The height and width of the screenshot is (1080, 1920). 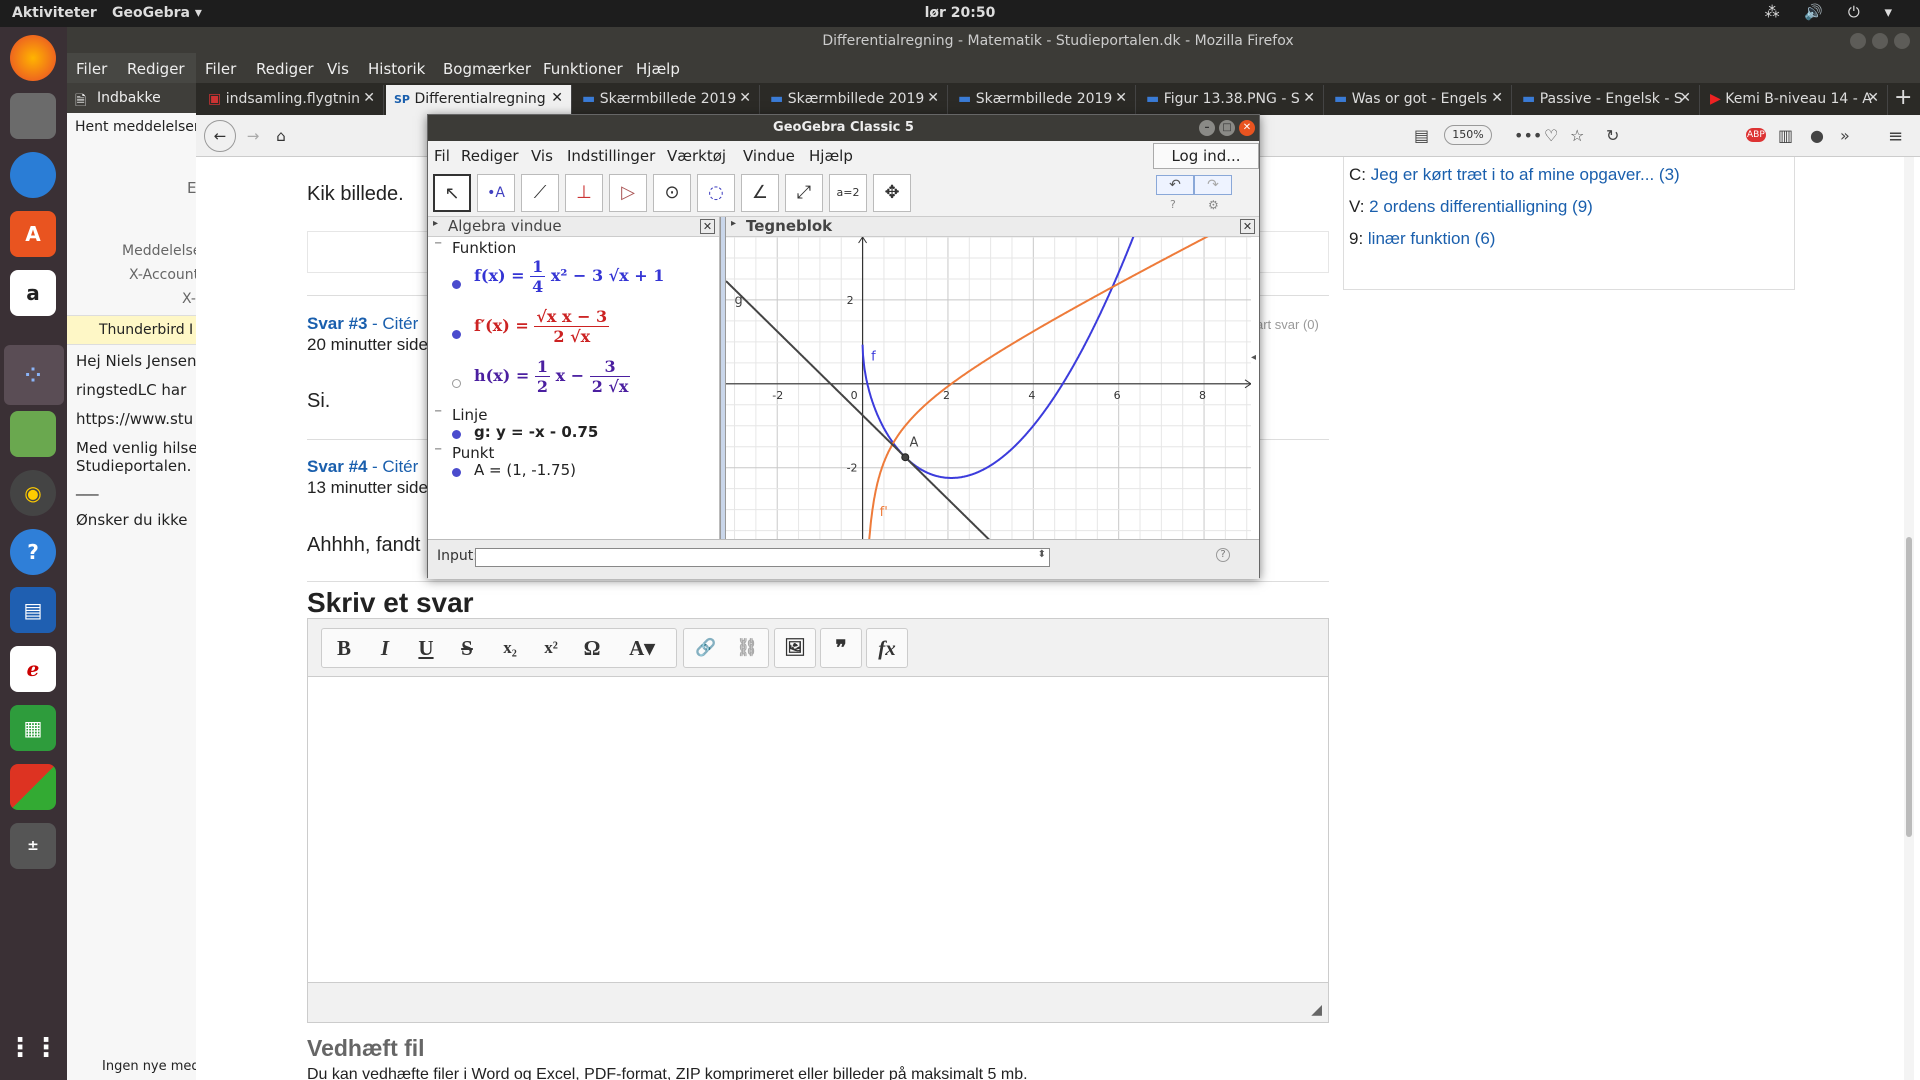 What do you see at coordinates (33, 787) in the screenshot?
I see `game-icon` at bounding box center [33, 787].